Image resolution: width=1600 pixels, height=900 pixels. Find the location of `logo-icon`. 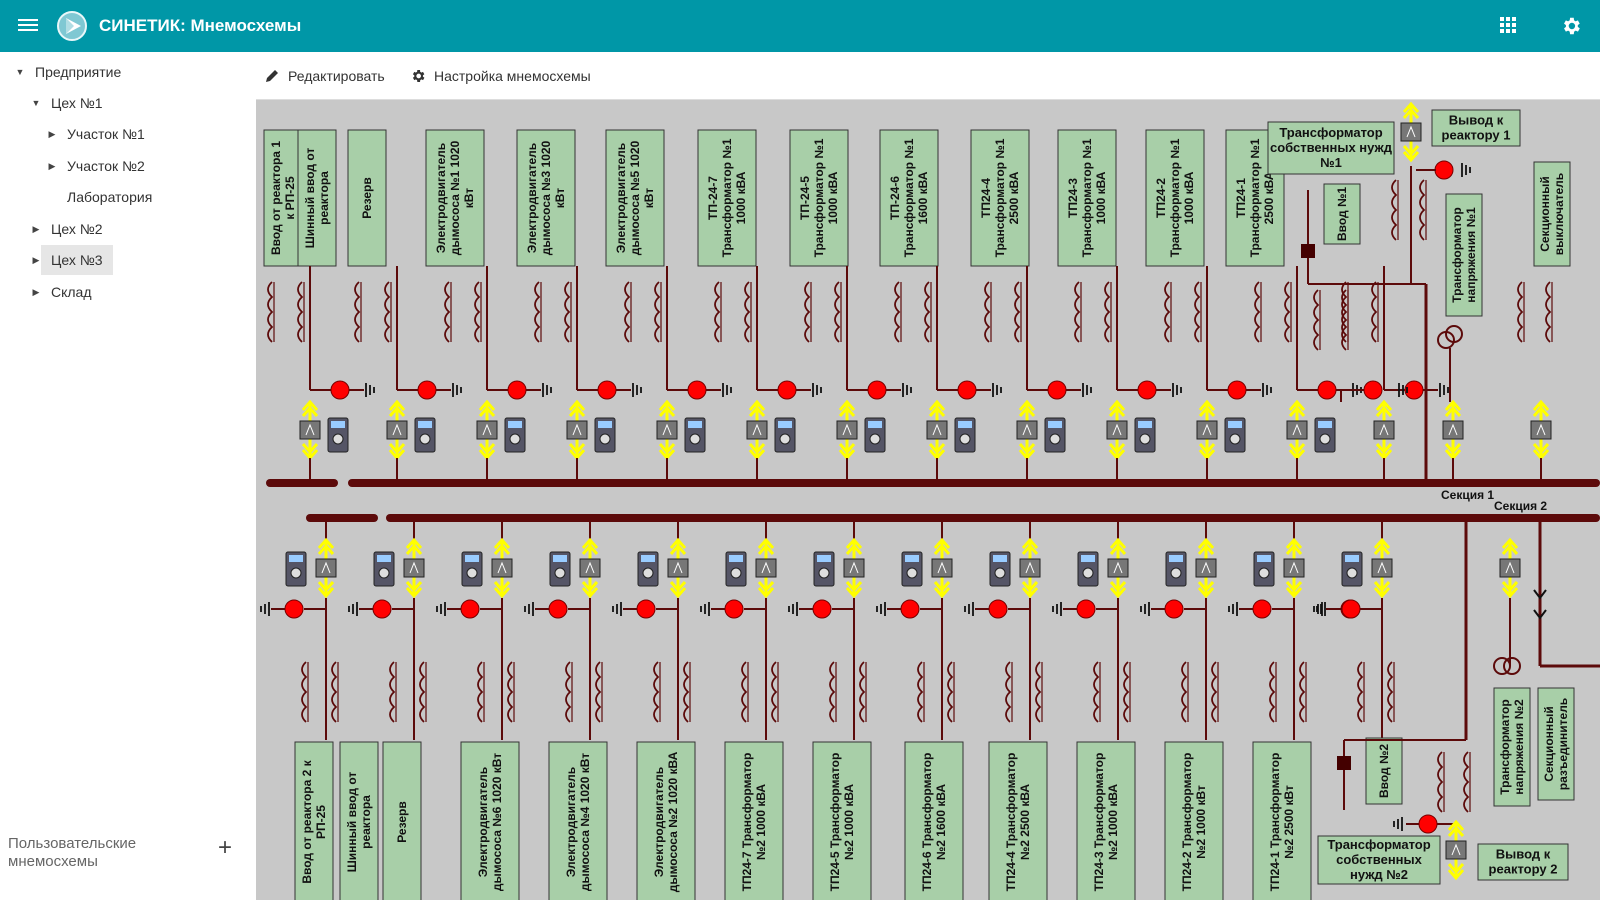

logo-icon is located at coordinates (72, 26).